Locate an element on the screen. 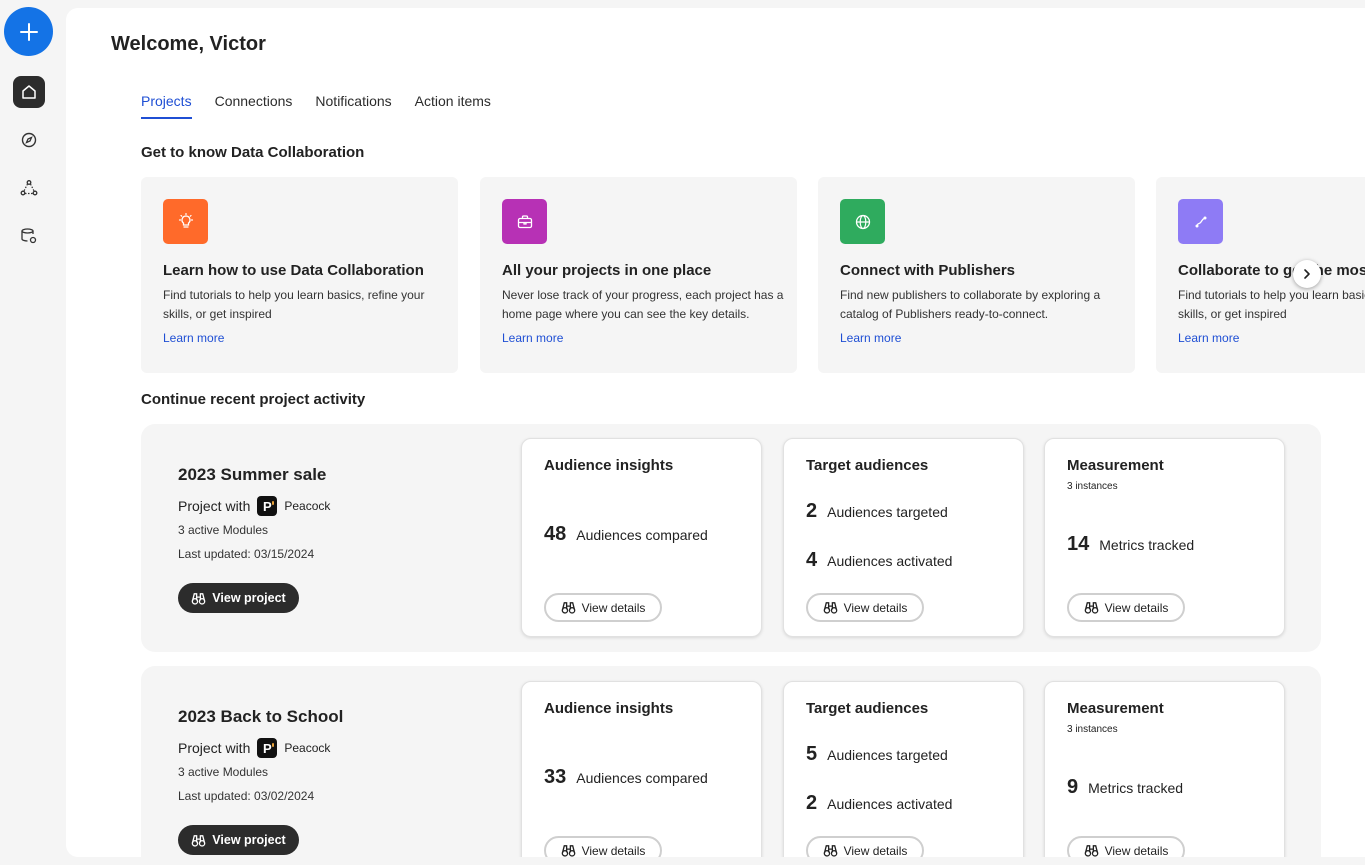 The image size is (1365, 865). add-button is located at coordinates (28, 31).